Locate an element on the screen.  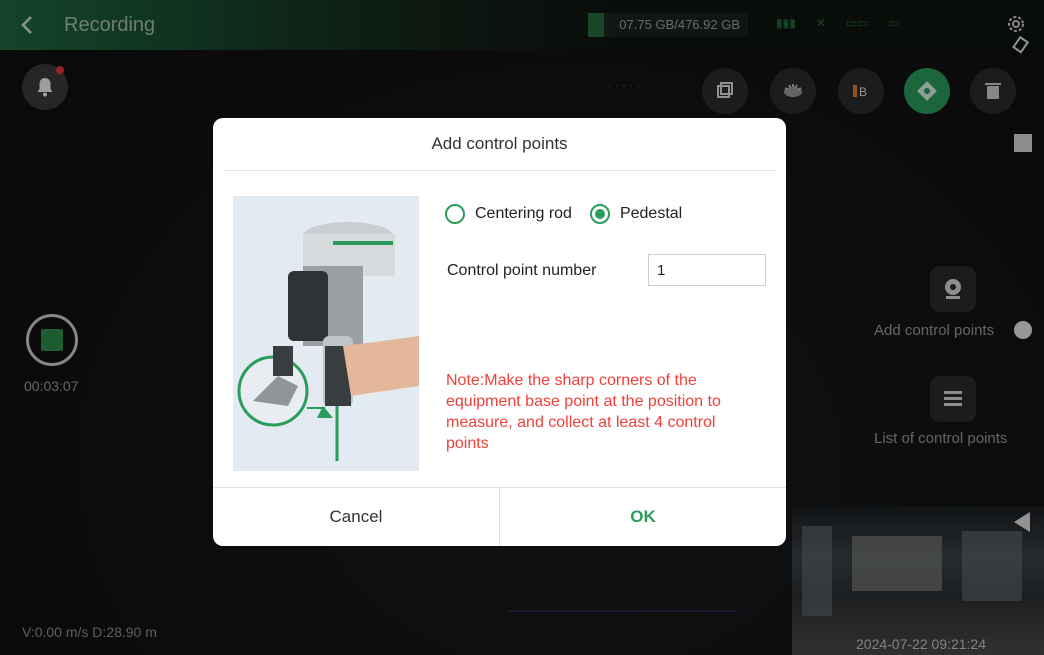
cancel-button: Cancel is located at coordinates (356, 517).